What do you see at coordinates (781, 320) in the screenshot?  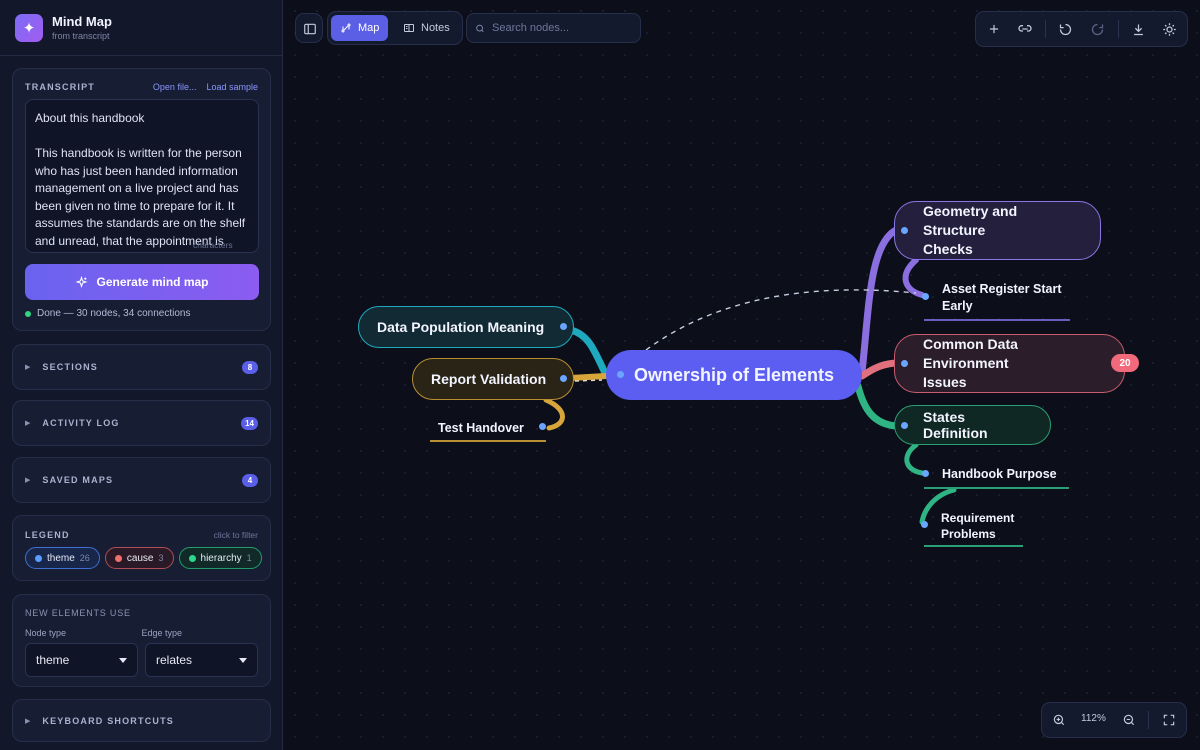 I see `edge-dashed-cross` at bounding box center [781, 320].